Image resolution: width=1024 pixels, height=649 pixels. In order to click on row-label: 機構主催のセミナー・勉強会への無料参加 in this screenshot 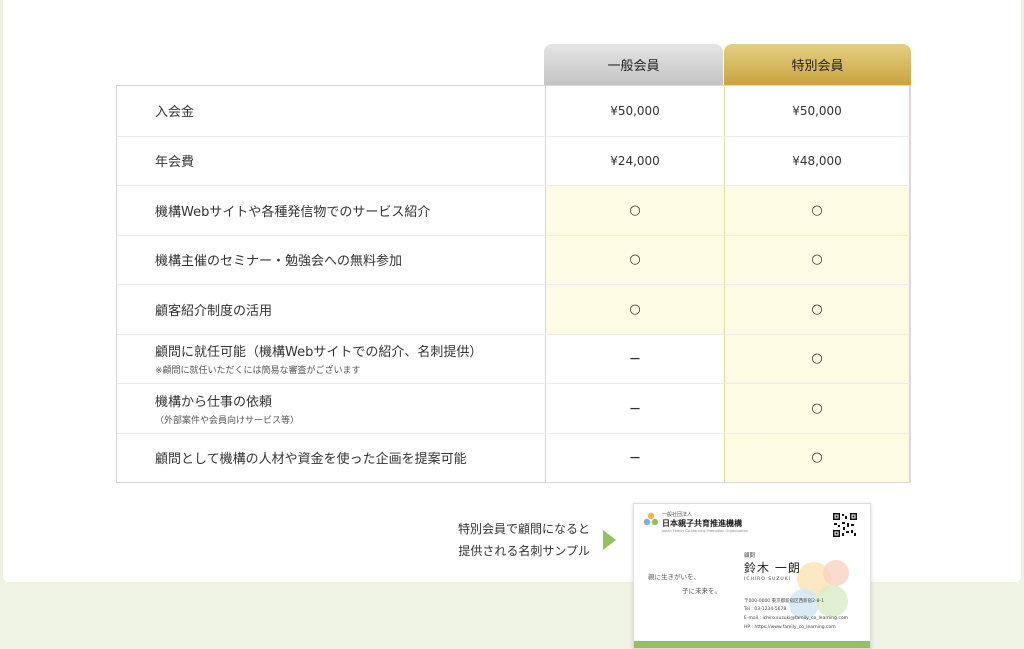, I will do `click(331, 260)`.